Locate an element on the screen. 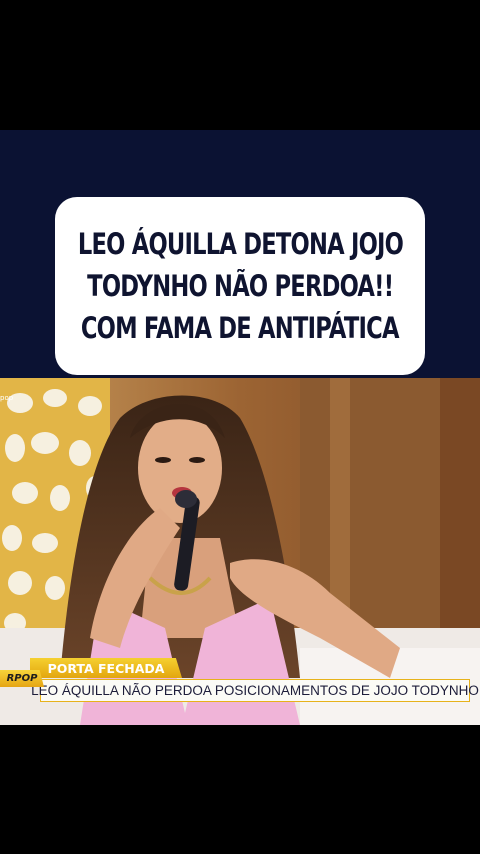 The height and width of the screenshot is (854, 480). channel-logo: RPOP is located at coordinates (22, 678).